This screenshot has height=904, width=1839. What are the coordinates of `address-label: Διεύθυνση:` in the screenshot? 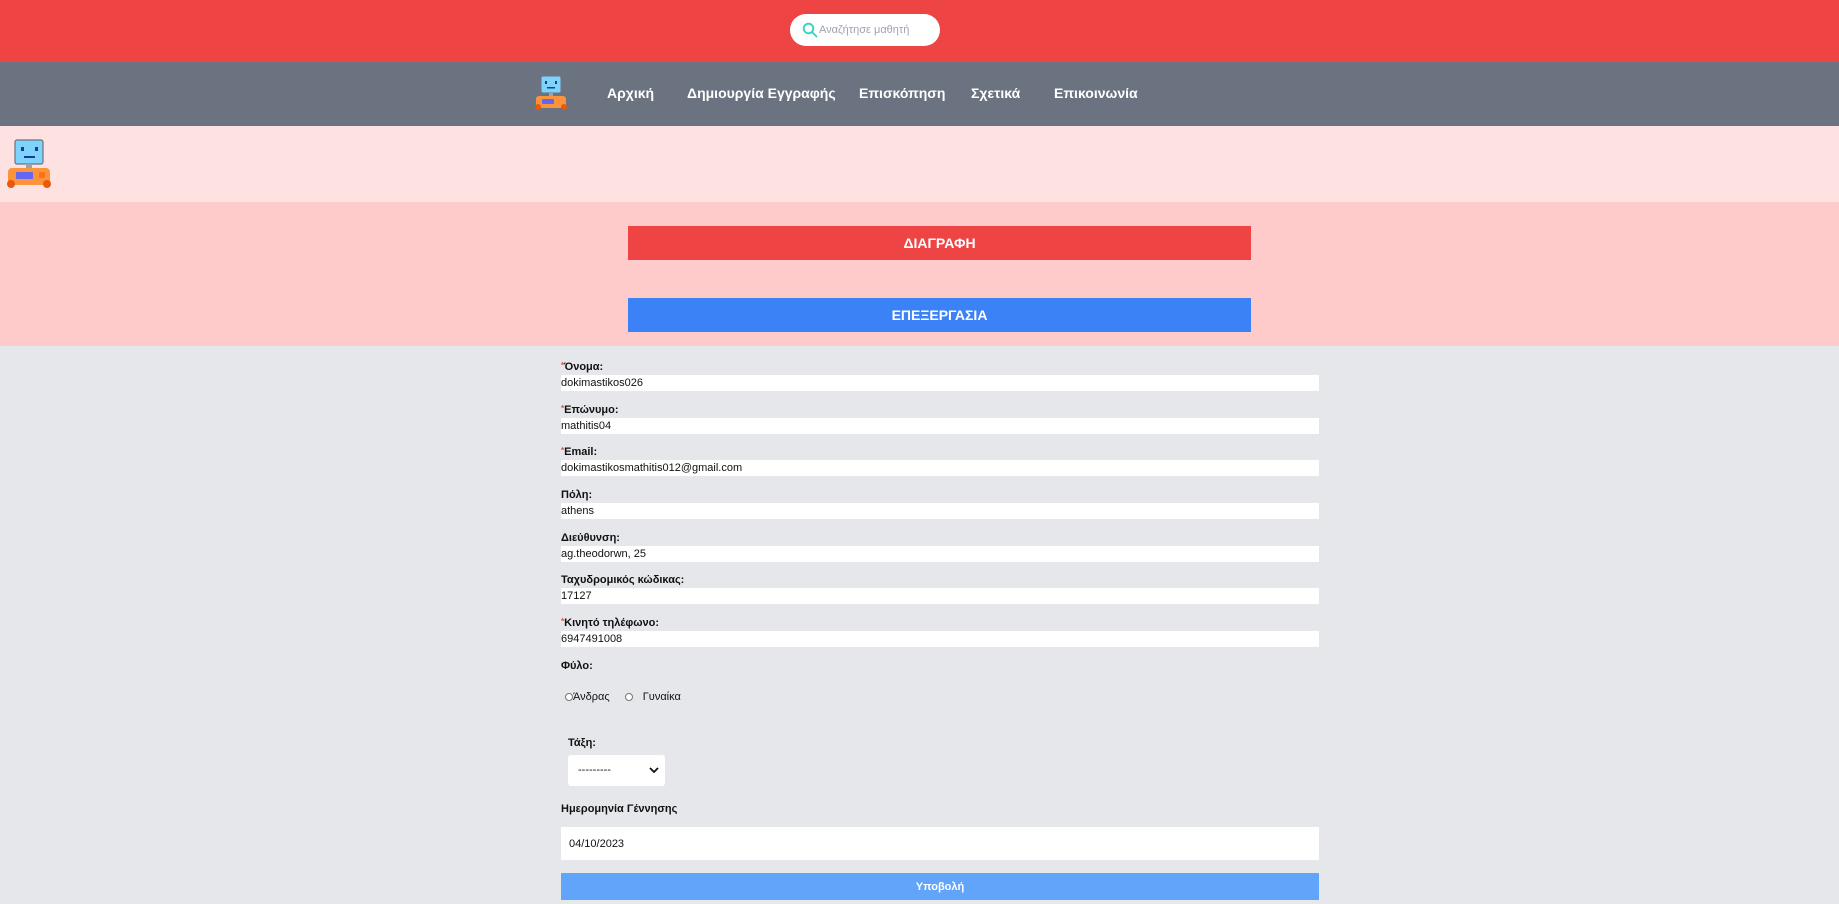 It's located at (590, 538).